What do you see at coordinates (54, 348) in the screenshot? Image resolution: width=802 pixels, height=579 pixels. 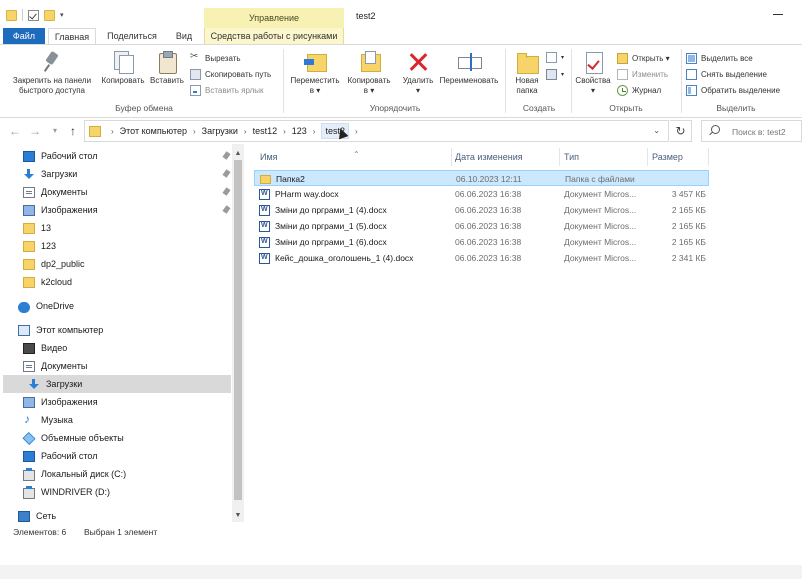 I see `sidebar-item-label: Видео` at bounding box center [54, 348].